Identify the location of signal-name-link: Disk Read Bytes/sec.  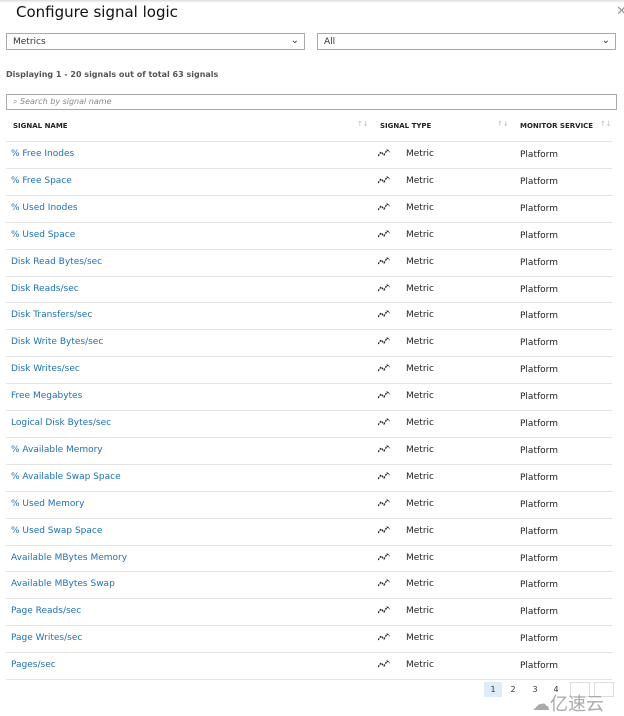
(56, 262).